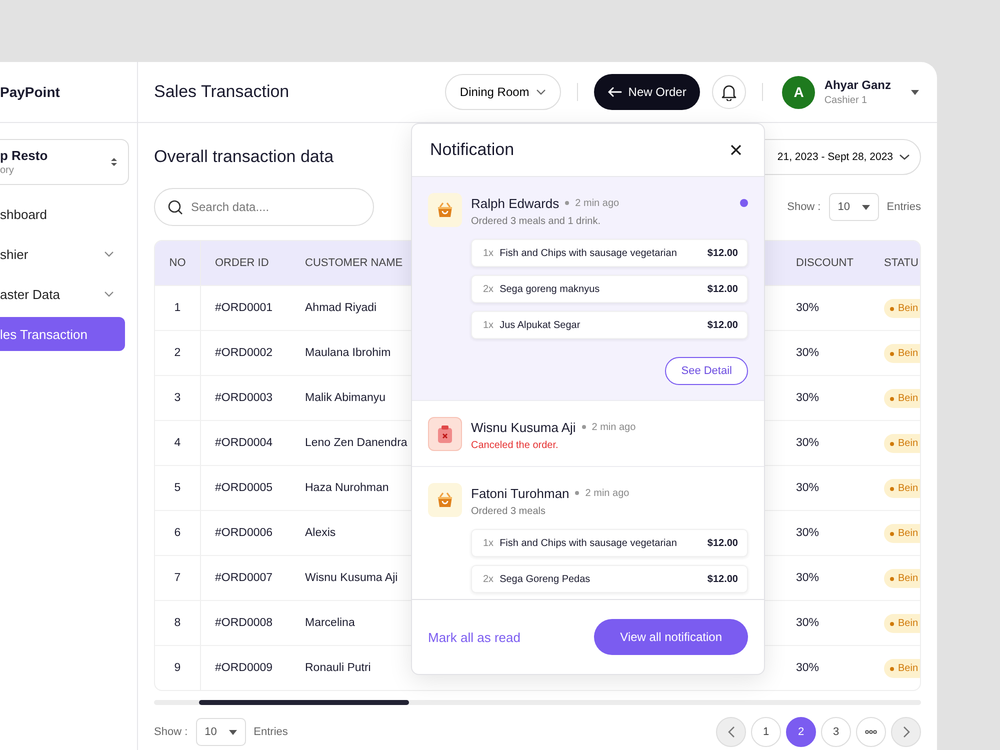  I want to click on notification-bell-button, so click(729, 92).